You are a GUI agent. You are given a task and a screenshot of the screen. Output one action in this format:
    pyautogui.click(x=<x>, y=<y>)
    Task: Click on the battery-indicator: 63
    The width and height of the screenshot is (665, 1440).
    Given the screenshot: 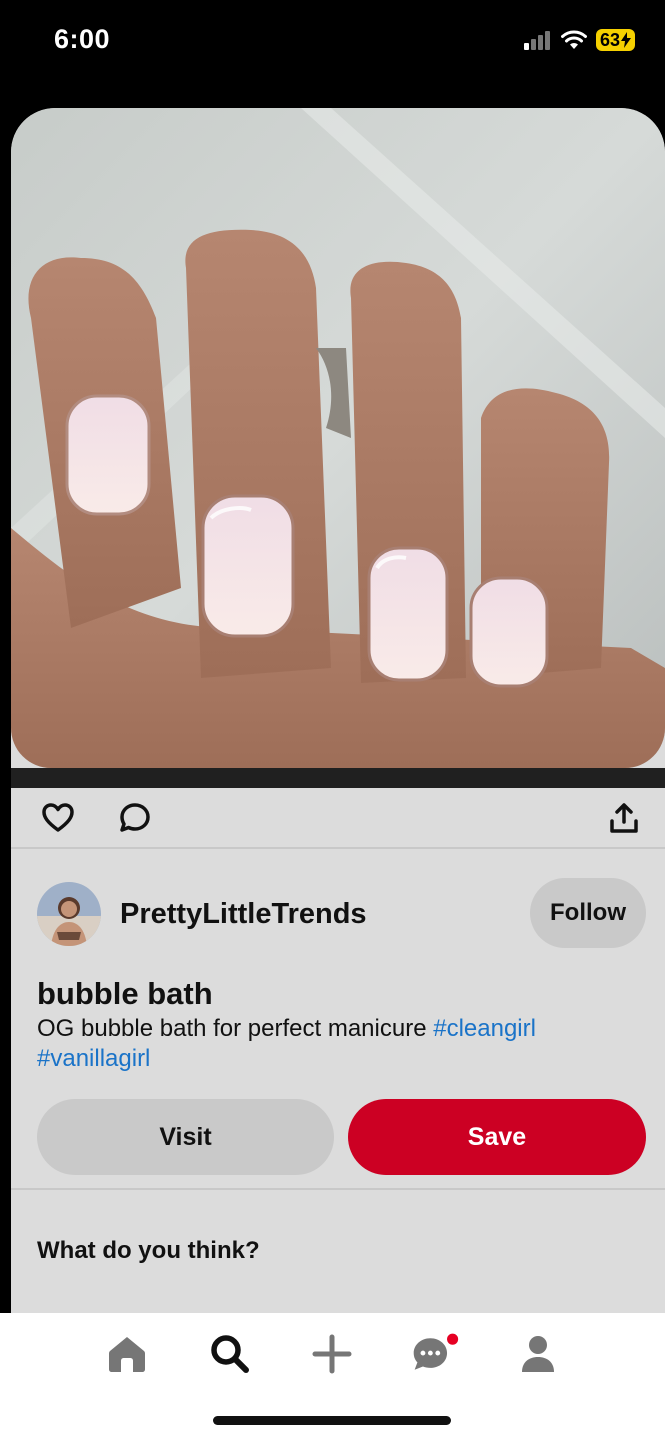 What is the action you would take?
    pyautogui.click(x=615, y=40)
    